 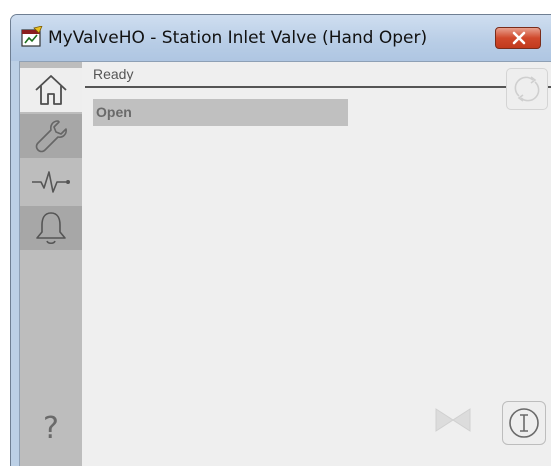 I want to click on sidebar-item-home, so click(x=51, y=90).